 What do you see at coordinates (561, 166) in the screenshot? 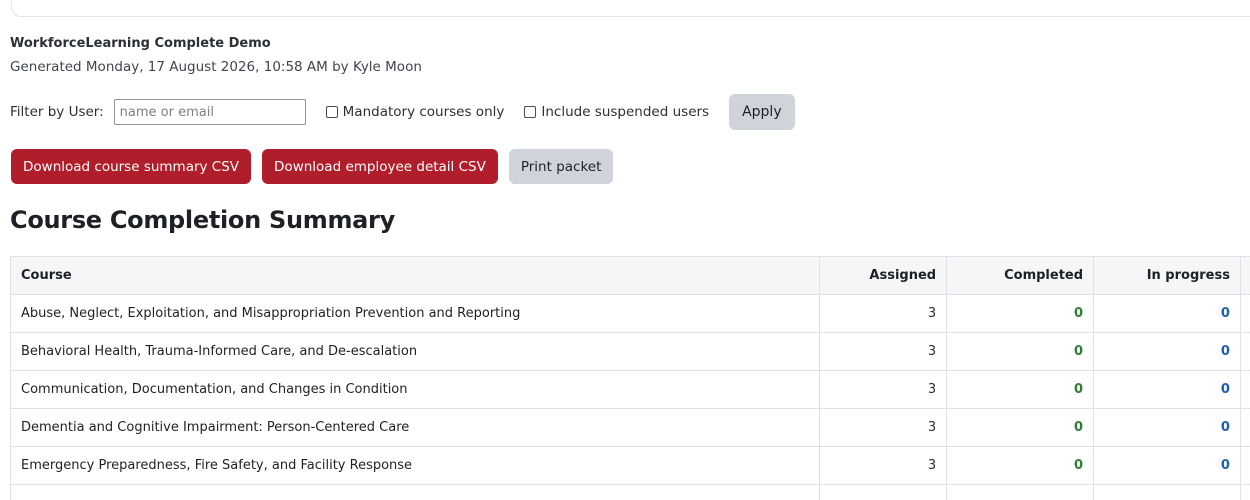
I see `print-packet-button: Print packet` at bounding box center [561, 166].